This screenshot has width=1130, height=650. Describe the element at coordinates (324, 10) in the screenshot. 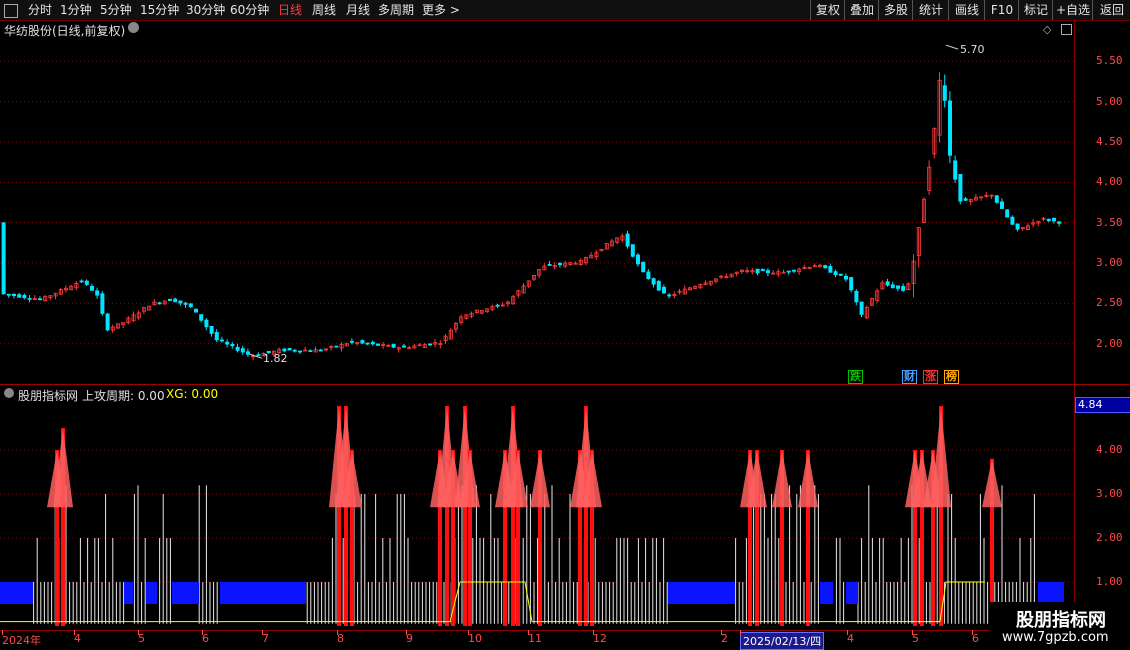

I see `period-tab-weekly: 周线` at that location.